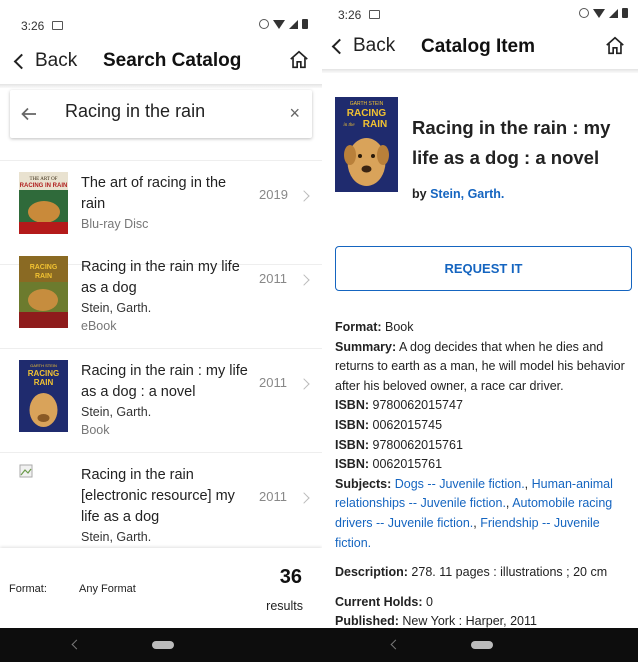 This screenshot has height=662, width=638. Describe the element at coordinates (480, 71) in the screenshot. I see `header-divider` at that location.